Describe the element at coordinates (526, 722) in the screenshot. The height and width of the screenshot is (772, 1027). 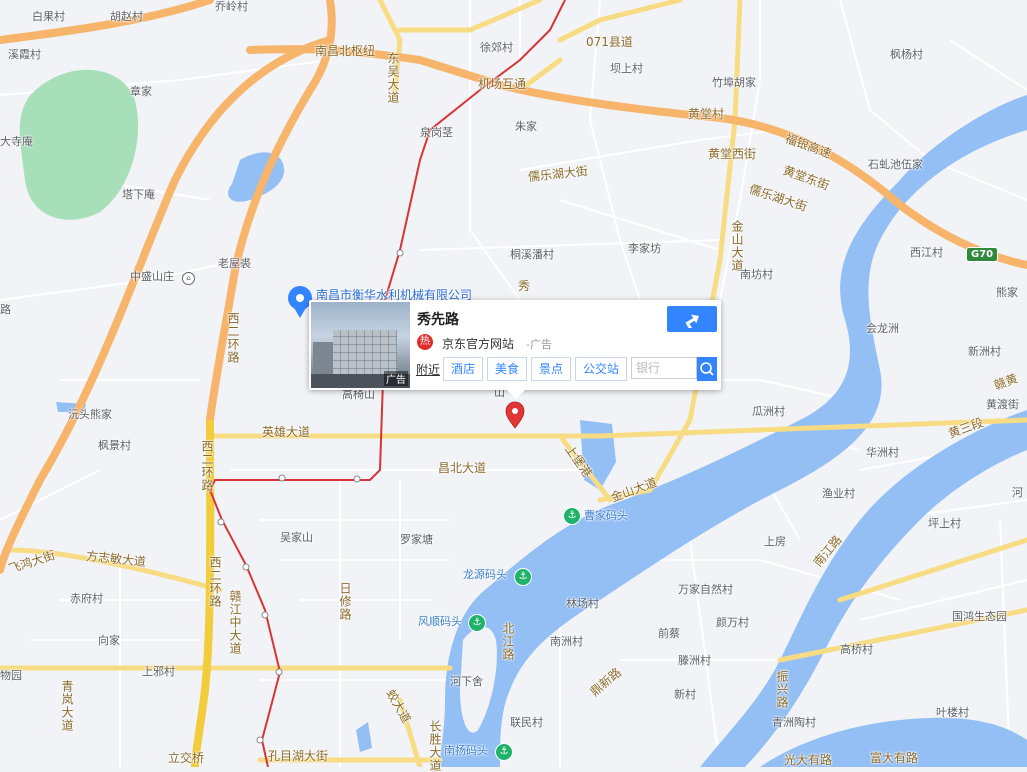
I see `place-label: 联民村` at that location.